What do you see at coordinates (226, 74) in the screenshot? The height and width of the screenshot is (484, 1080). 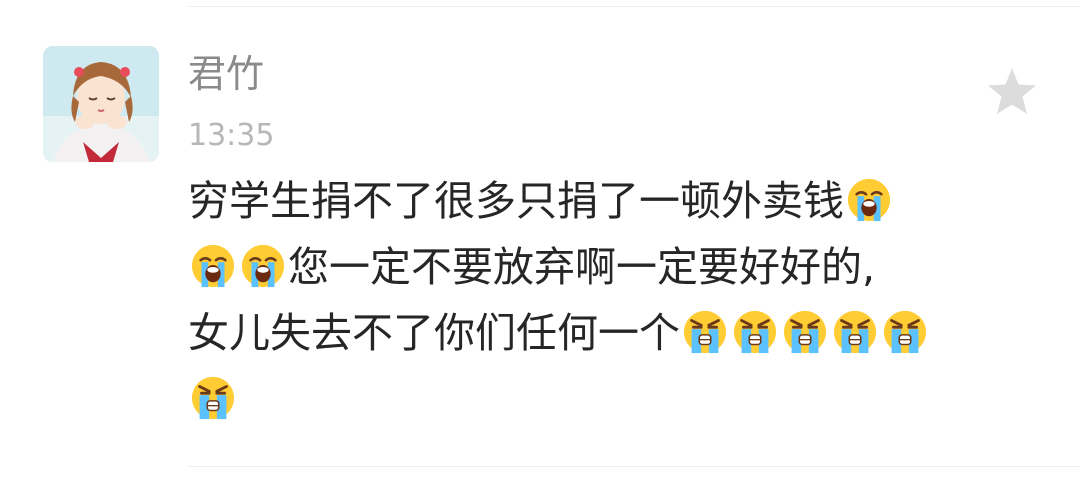 I see `username: 君竹` at bounding box center [226, 74].